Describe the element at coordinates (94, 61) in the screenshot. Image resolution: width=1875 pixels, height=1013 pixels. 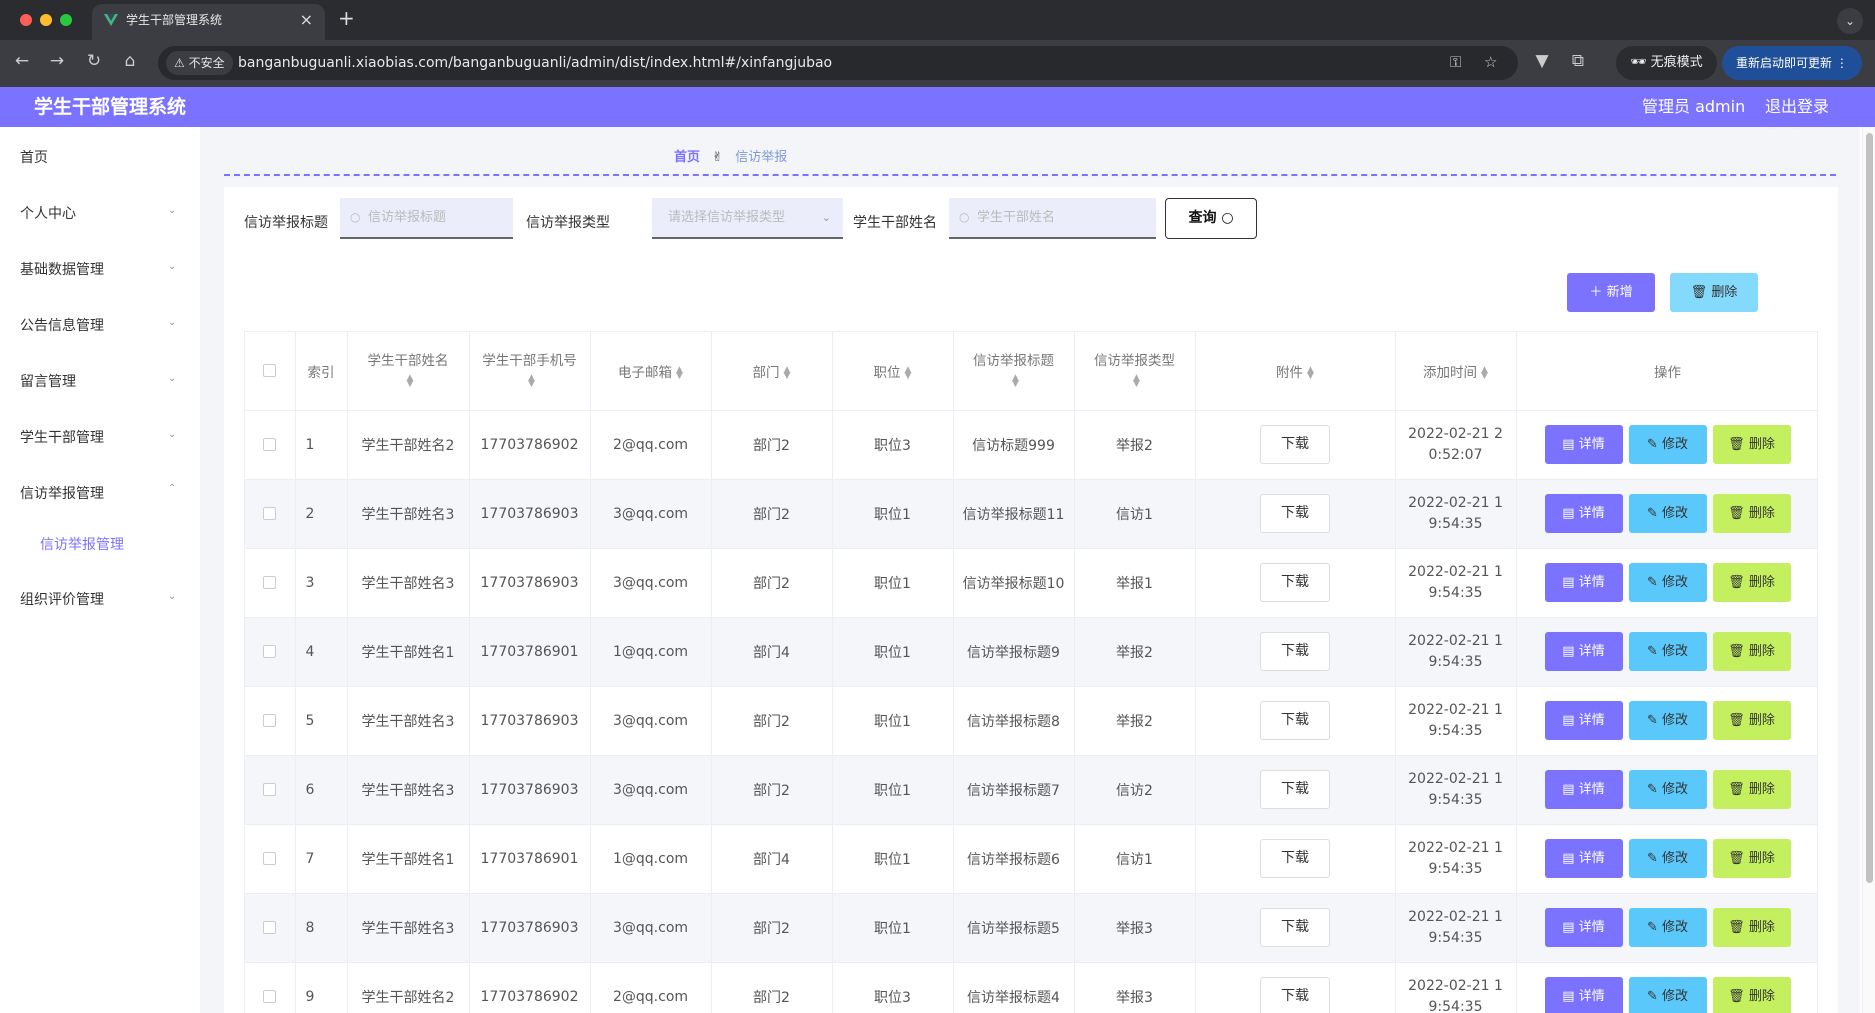
I see `reload-icon: ↻` at that location.